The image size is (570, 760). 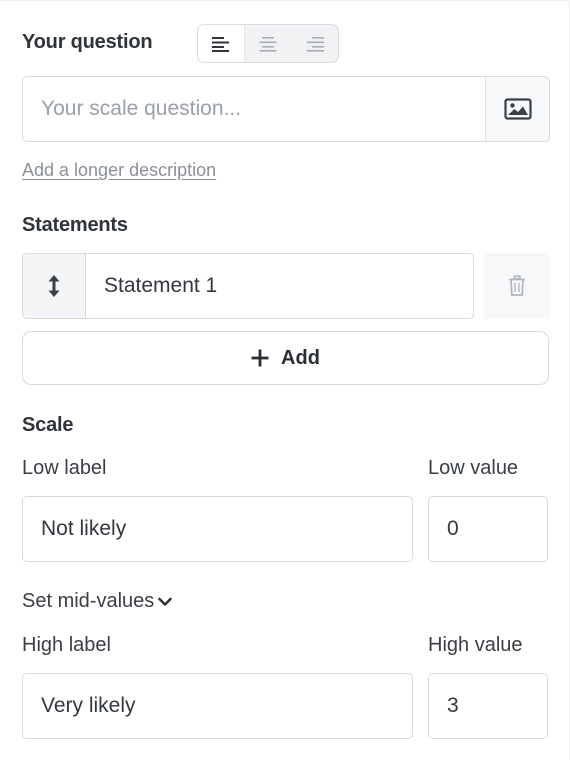 I want to click on add-image-button, so click(x=517, y=109).